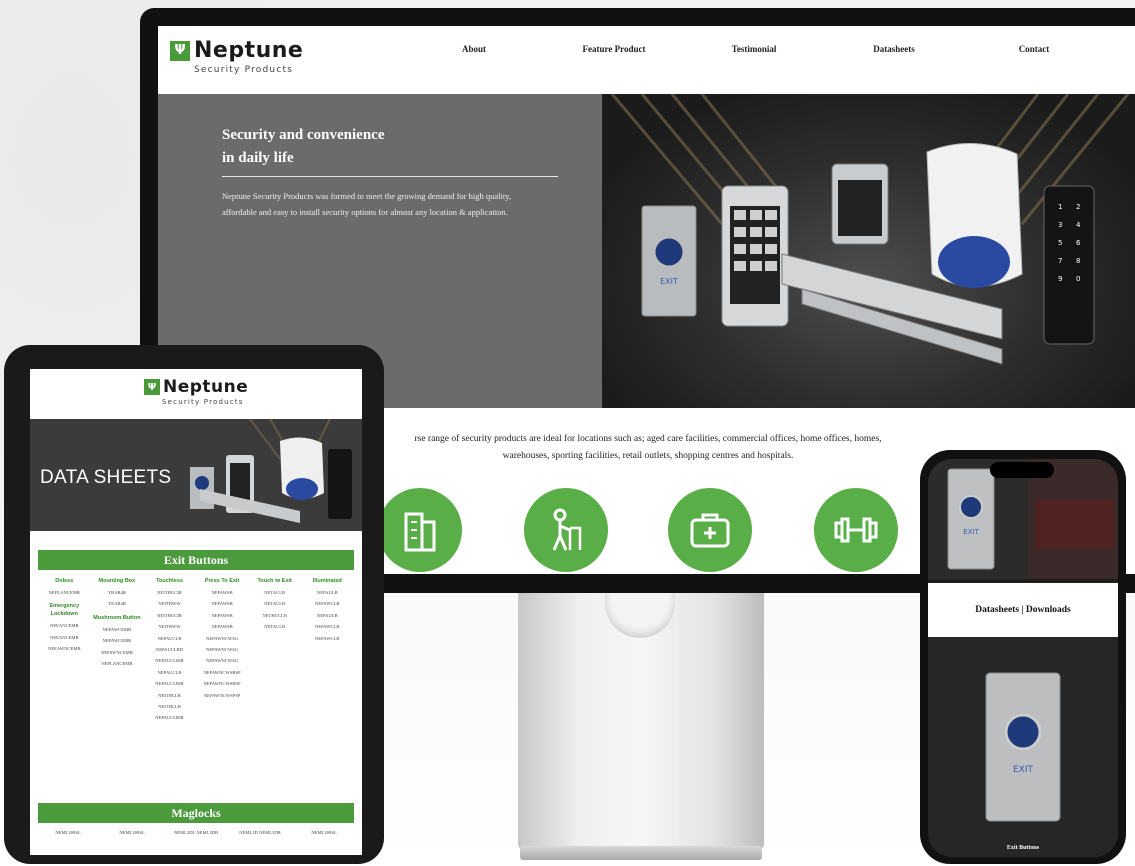  I want to click on column-subheading: Mushroom Button, so click(117, 617).